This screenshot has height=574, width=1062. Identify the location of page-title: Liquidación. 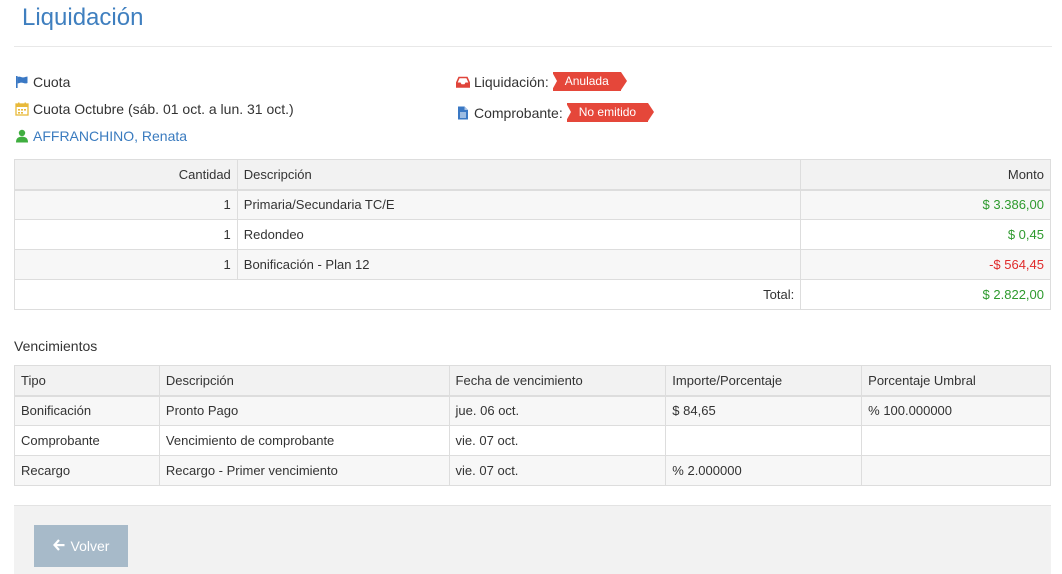
(83, 17).